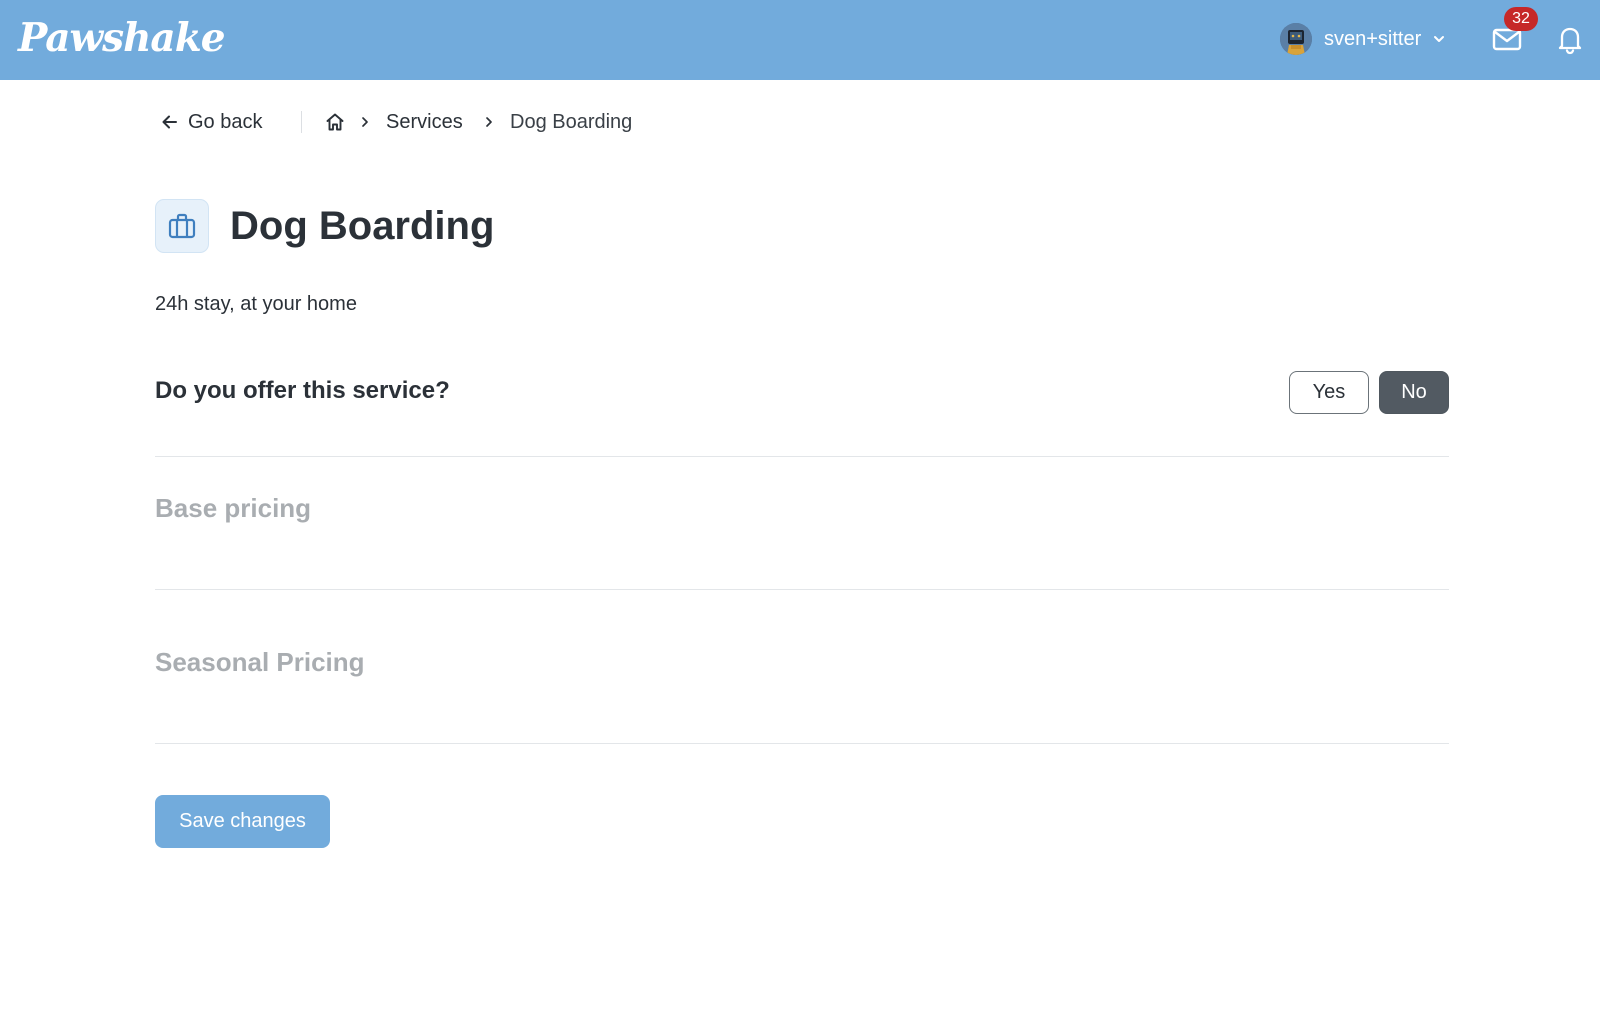 This screenshot has width=1600, height=1028. Describe the element at coordinates (260, 662) in the screenshot. I see `seasonal-pricing-heading: Seasonal Pricing` at that location.